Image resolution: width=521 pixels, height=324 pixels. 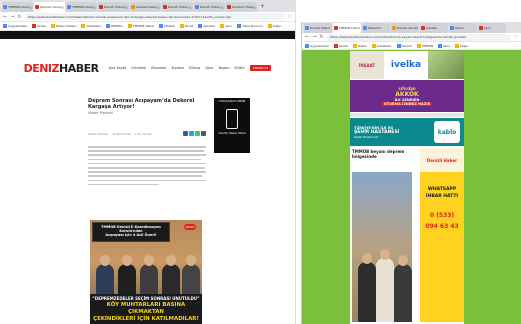 What do you see at coordinates (442, 247) in the screenshot?
I see `whatsapp-ad: WHATSAPP İHBAR HATTI 0 (533) 094 63 43` at bounding box center [442, 247].